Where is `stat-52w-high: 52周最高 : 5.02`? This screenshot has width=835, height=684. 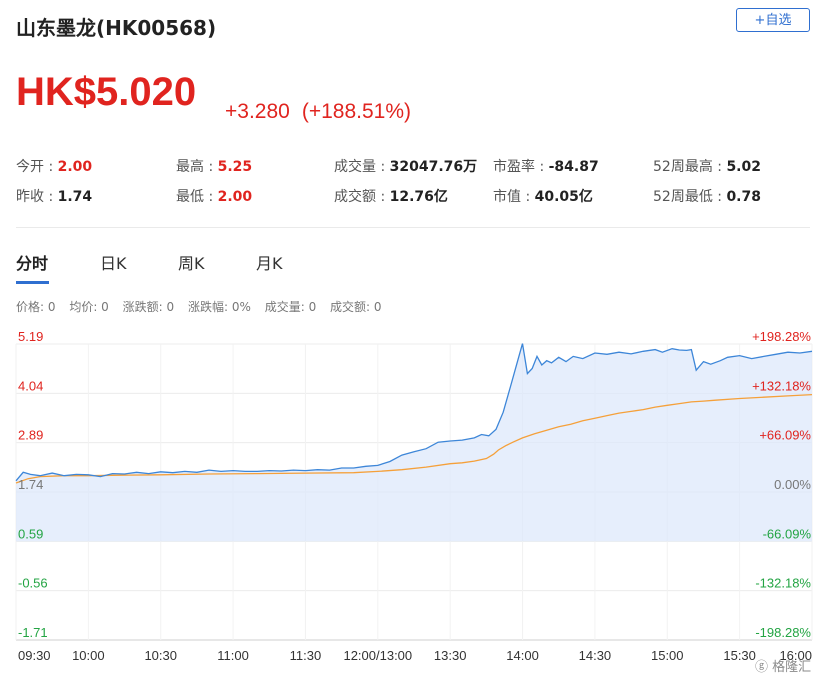
stat-52w-high: 52周最高 : 5.02 is located at coordinates (707, 166).